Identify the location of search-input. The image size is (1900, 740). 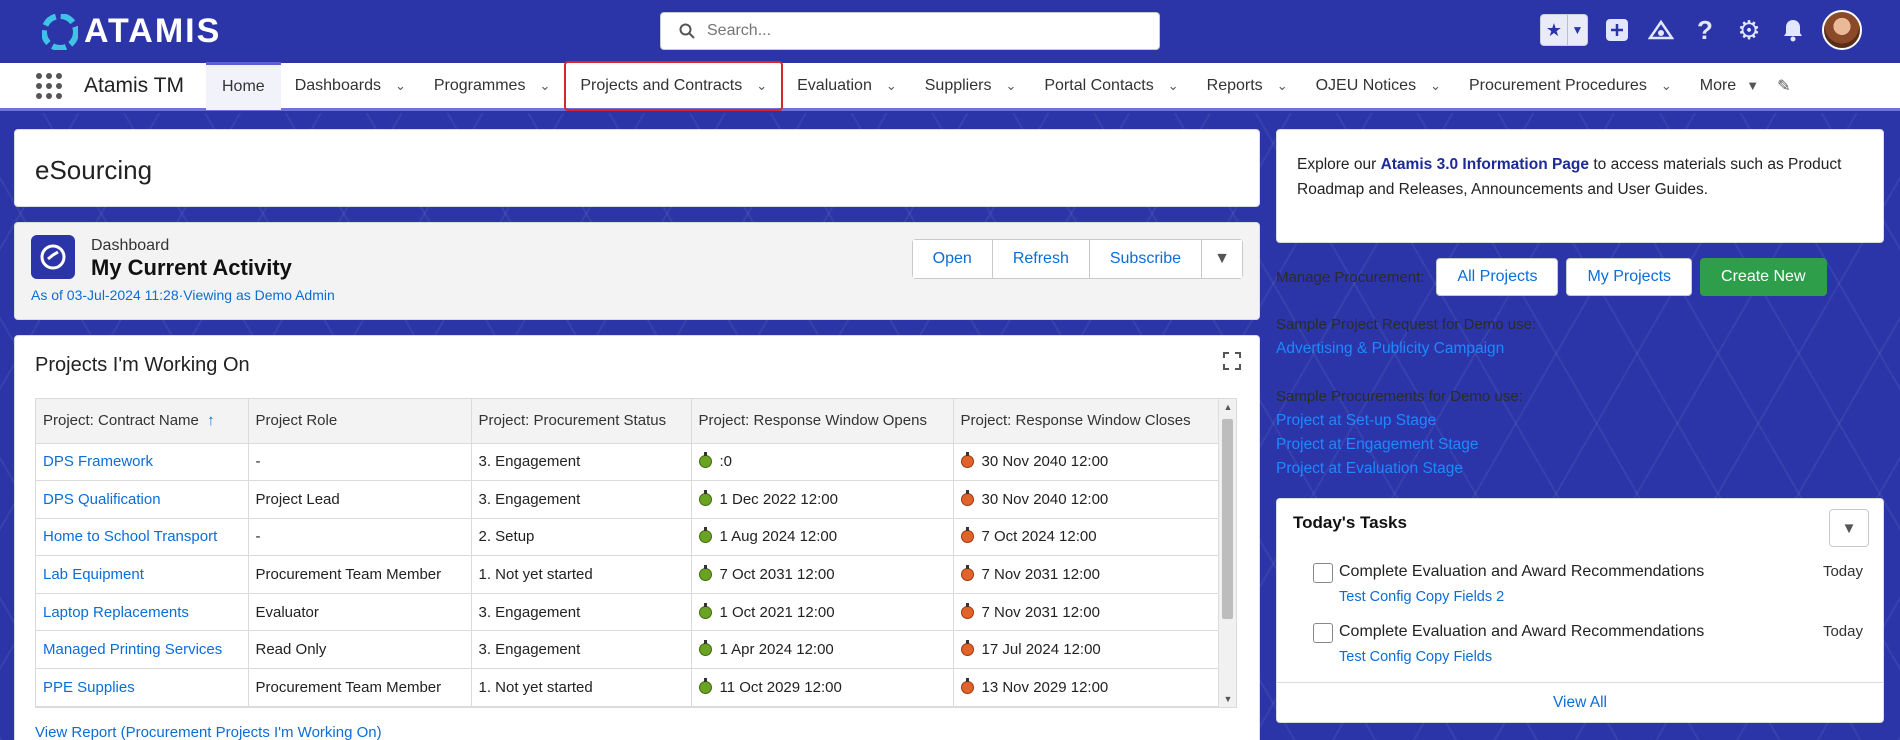
(917, 31).